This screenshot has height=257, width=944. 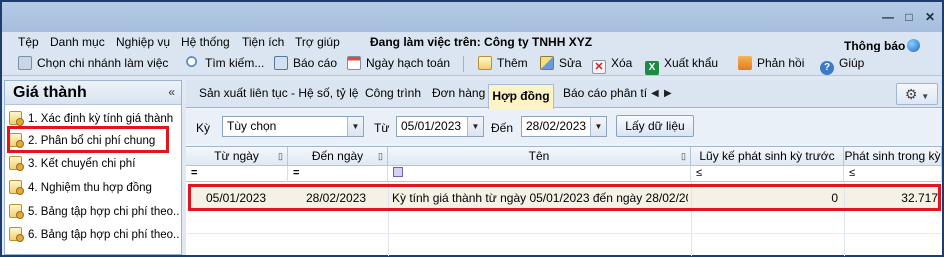 What do you see at coordinates (338, 156) in the screenshot?
I see `column-header-to-date: Đến ngày ▯` at bounding box center [338, 156].